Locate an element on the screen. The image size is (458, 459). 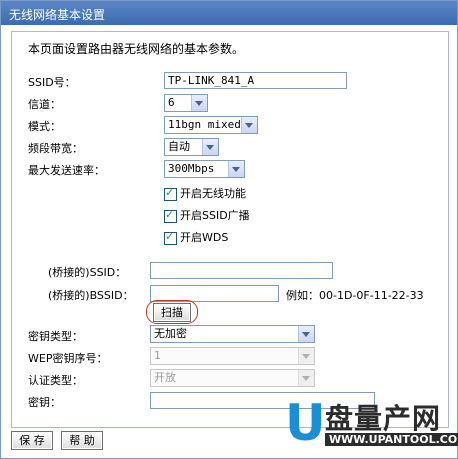
mode-select: 11bgn mixed is located at coordinates (211, 125).